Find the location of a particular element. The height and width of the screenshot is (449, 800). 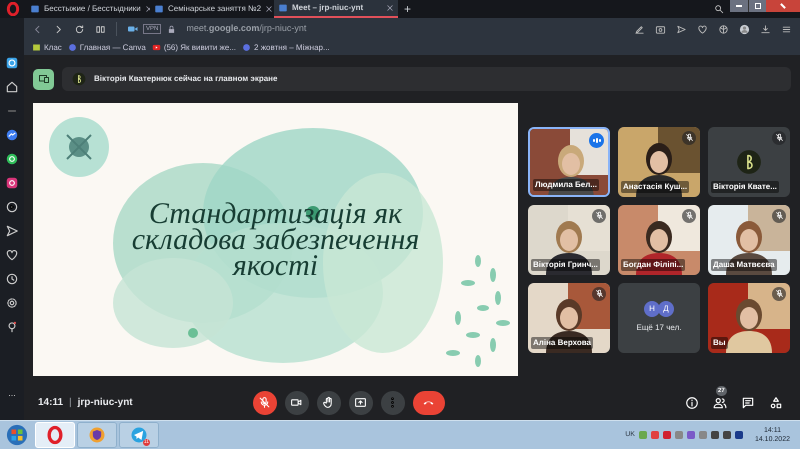

meeting-time: 14:11 is located at coordinates (51, 403).